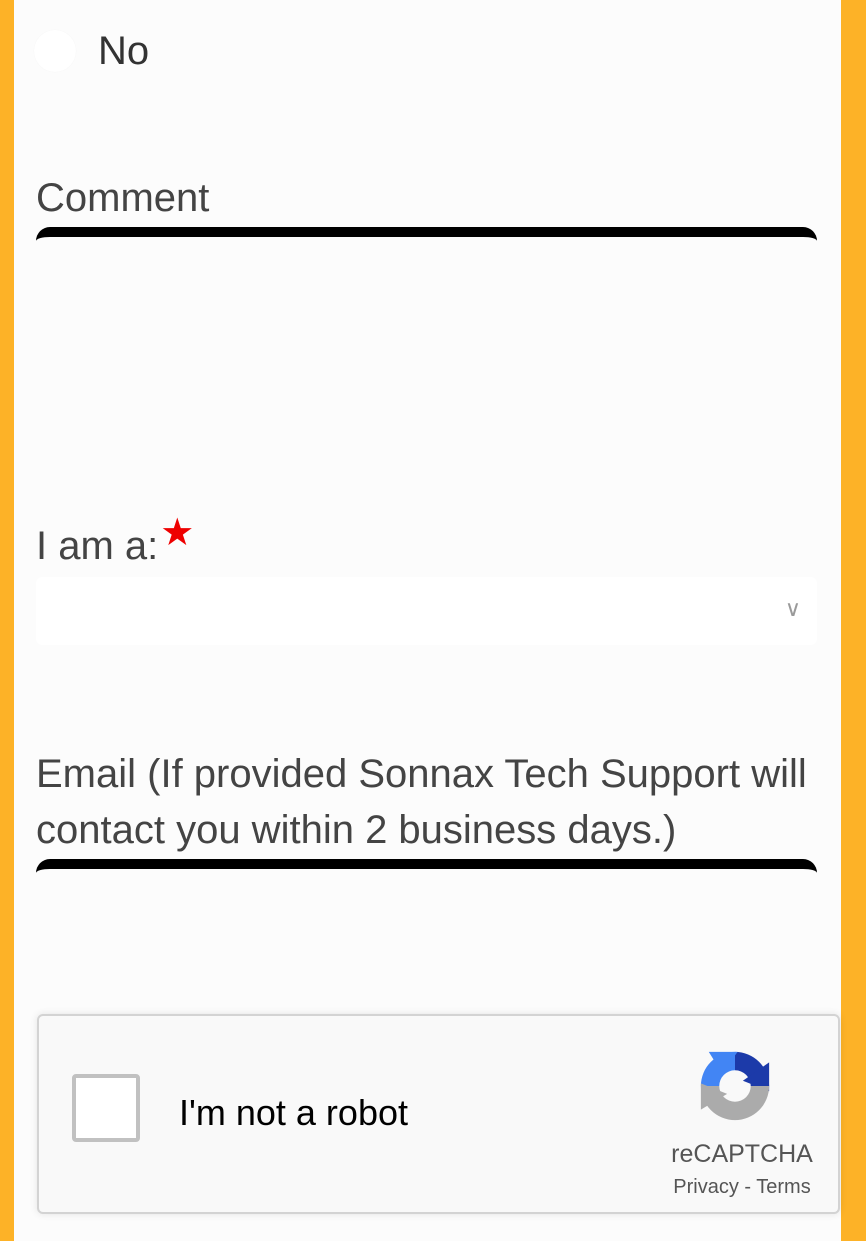 The height and width of the screenshot is (1241, 866). Describe the element at coordinates (106, 1108) in the screenshot. I see `recaptcha-checkbox` at that location.